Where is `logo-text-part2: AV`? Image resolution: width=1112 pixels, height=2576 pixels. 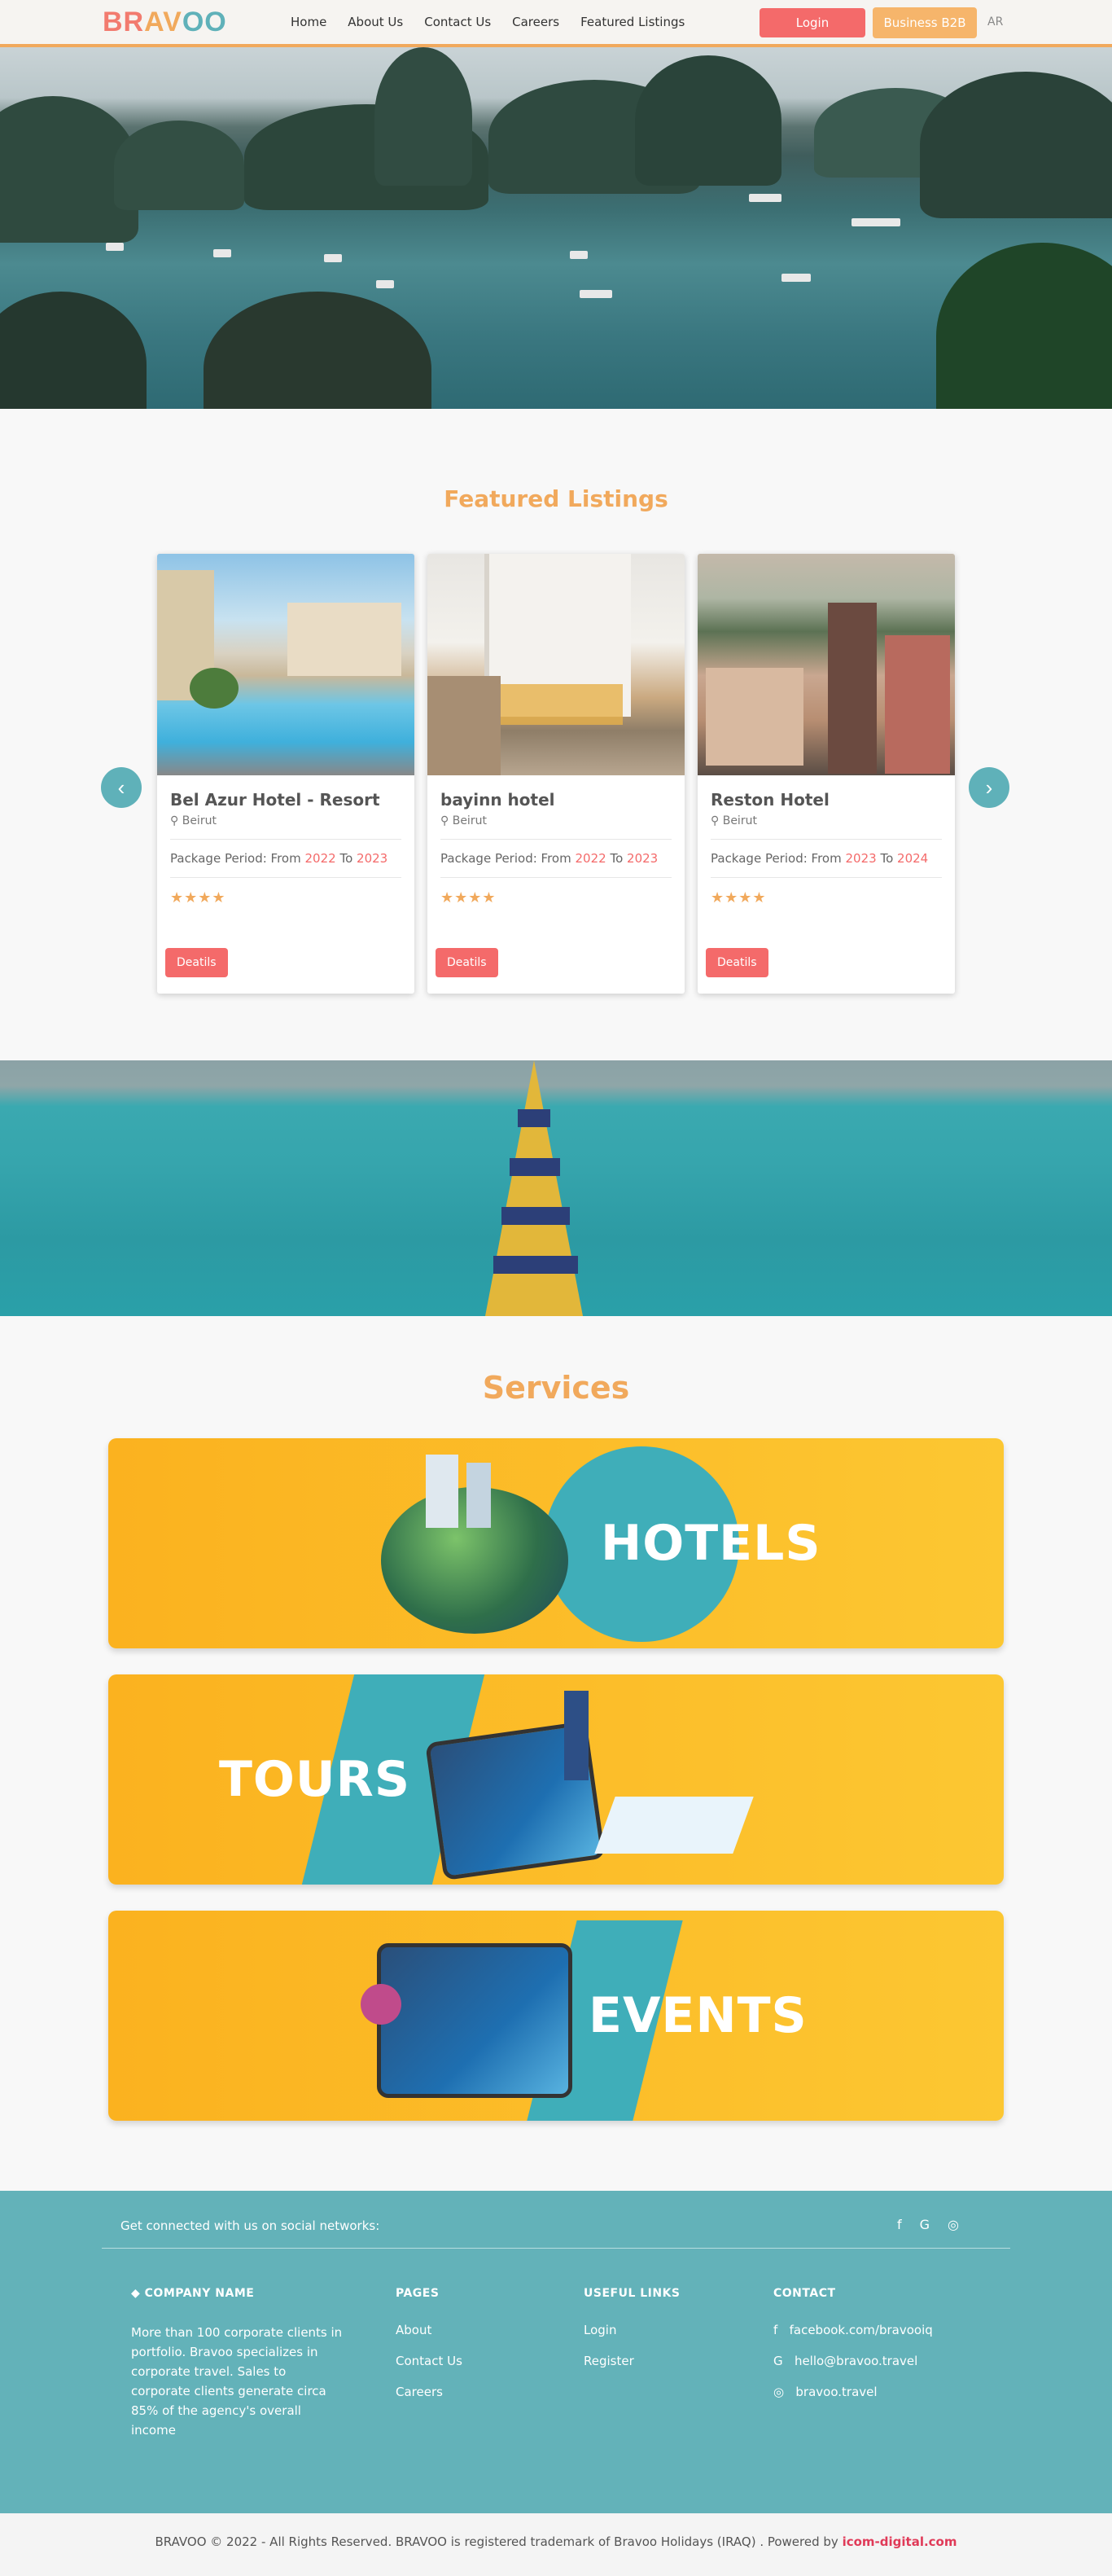 logo-text-part2: AV is located at coordinates (163, 22).